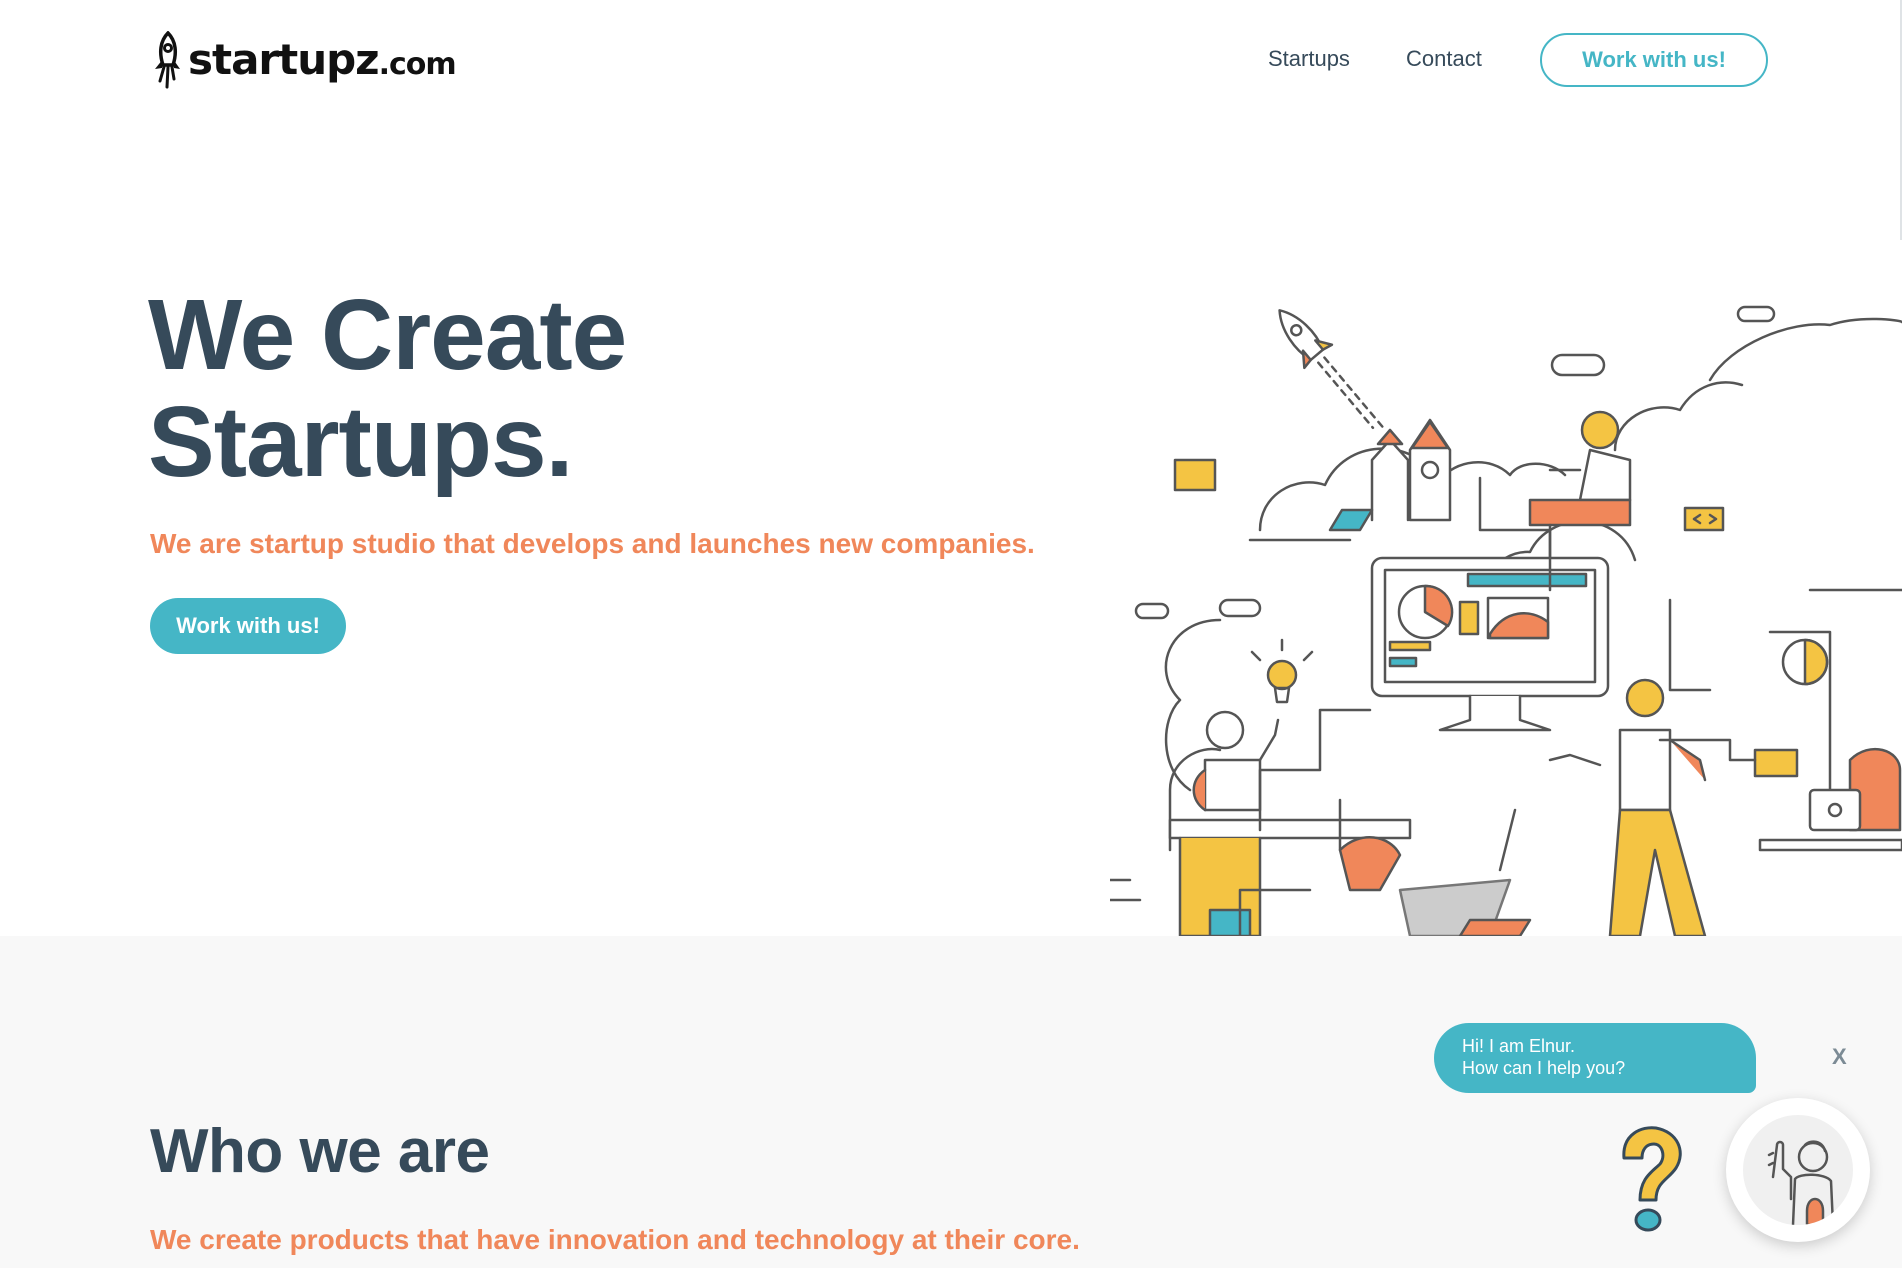  What do you see at coordinates (1309, 59) in the screenshot?
I see `nav-startups: Startups` at bounding box center [1309, 59].